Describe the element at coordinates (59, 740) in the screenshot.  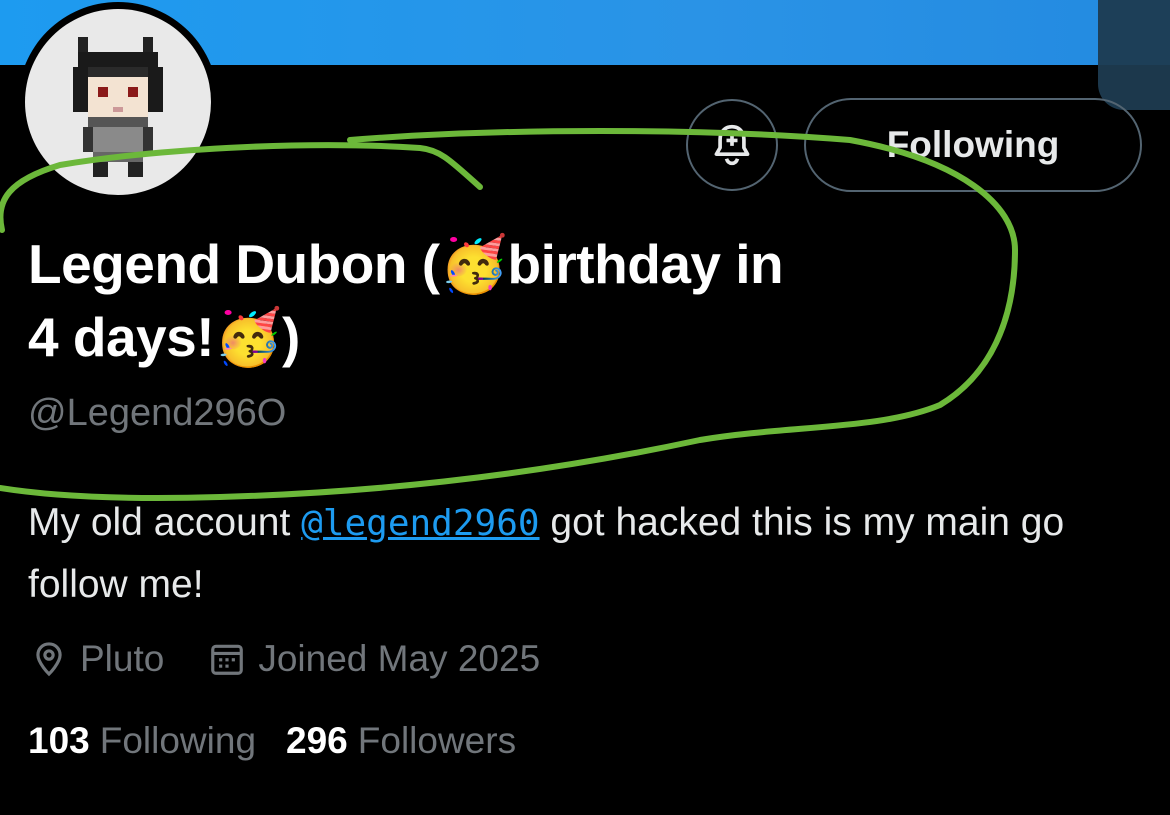
I see `following-count: 103` at that location.